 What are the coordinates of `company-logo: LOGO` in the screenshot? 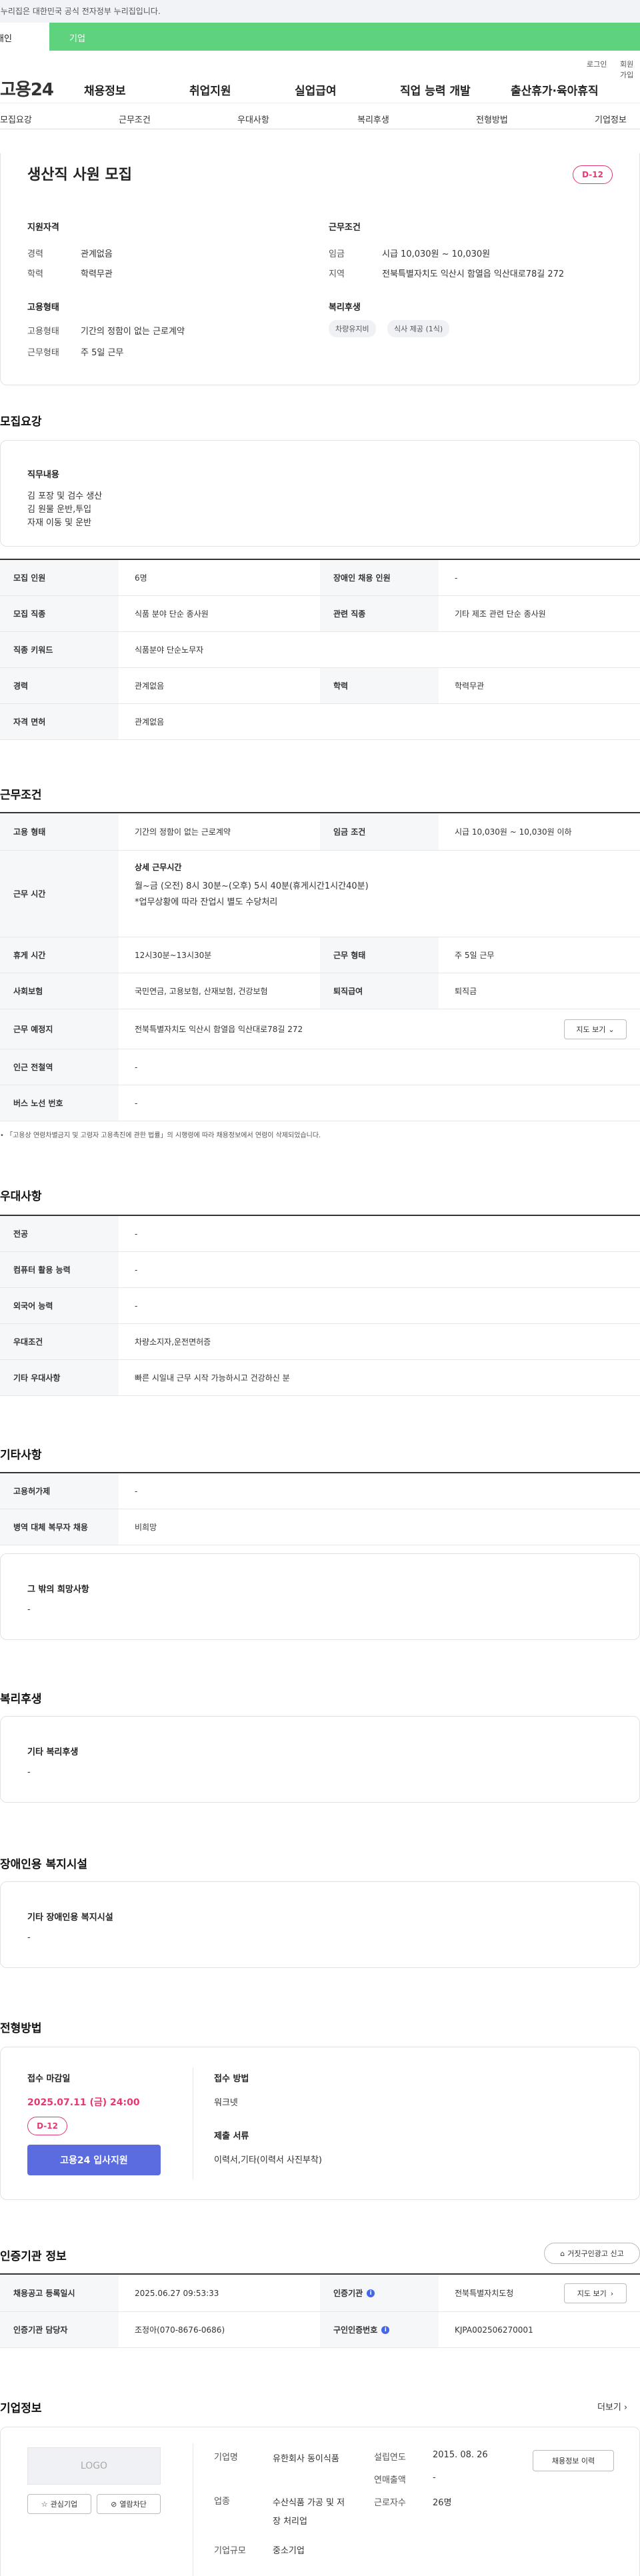 It's located at (94, 2466).